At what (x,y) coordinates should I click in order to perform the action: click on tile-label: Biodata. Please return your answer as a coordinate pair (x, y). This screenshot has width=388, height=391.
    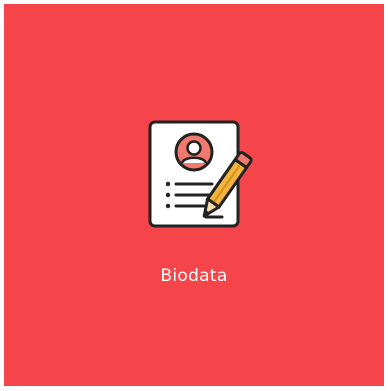
    Looking at the image, I should click on (194, 276).